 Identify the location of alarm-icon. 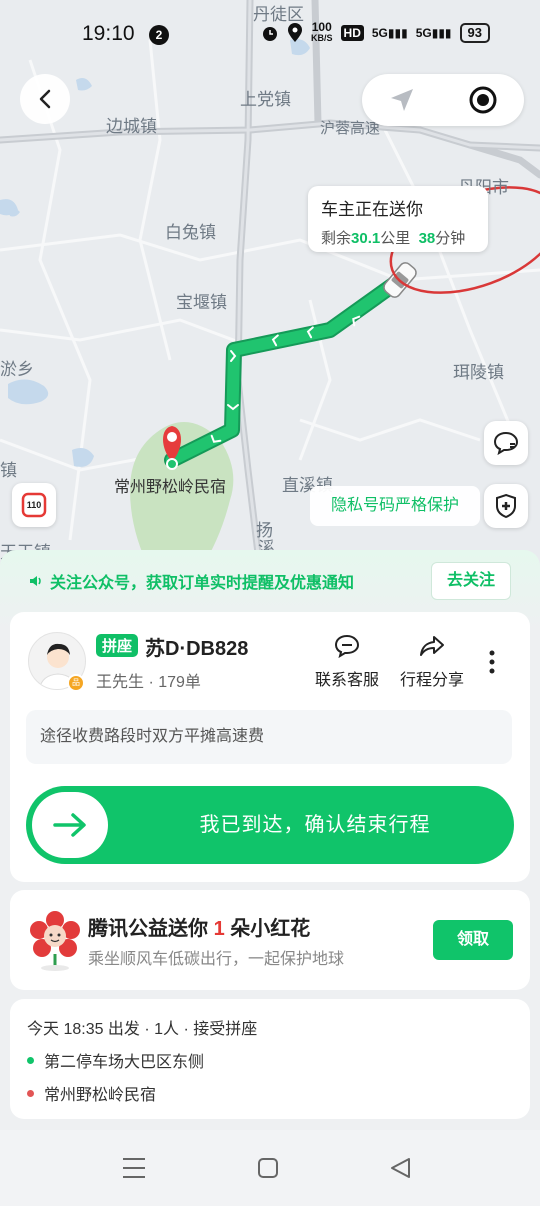
(270, 34).